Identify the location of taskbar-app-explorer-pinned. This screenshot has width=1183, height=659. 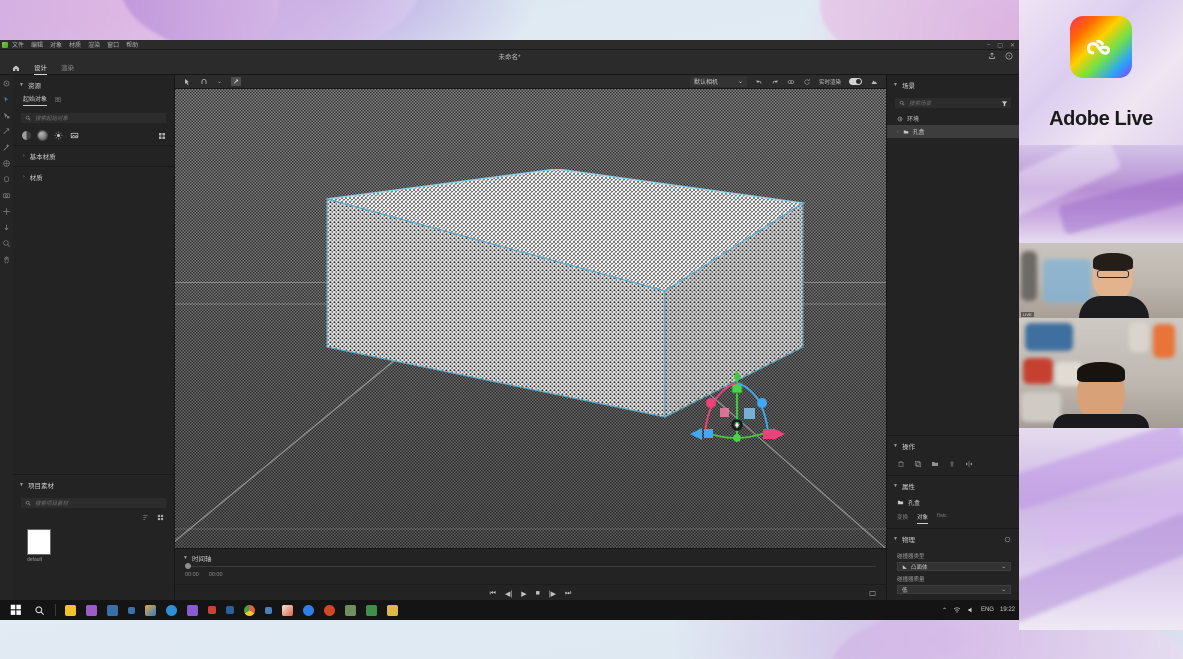
(131, 610).